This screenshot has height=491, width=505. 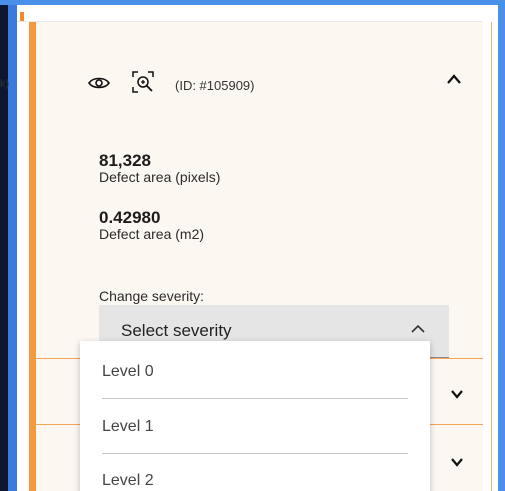 I want to click on eye-icon, so click(x=99, y=83).